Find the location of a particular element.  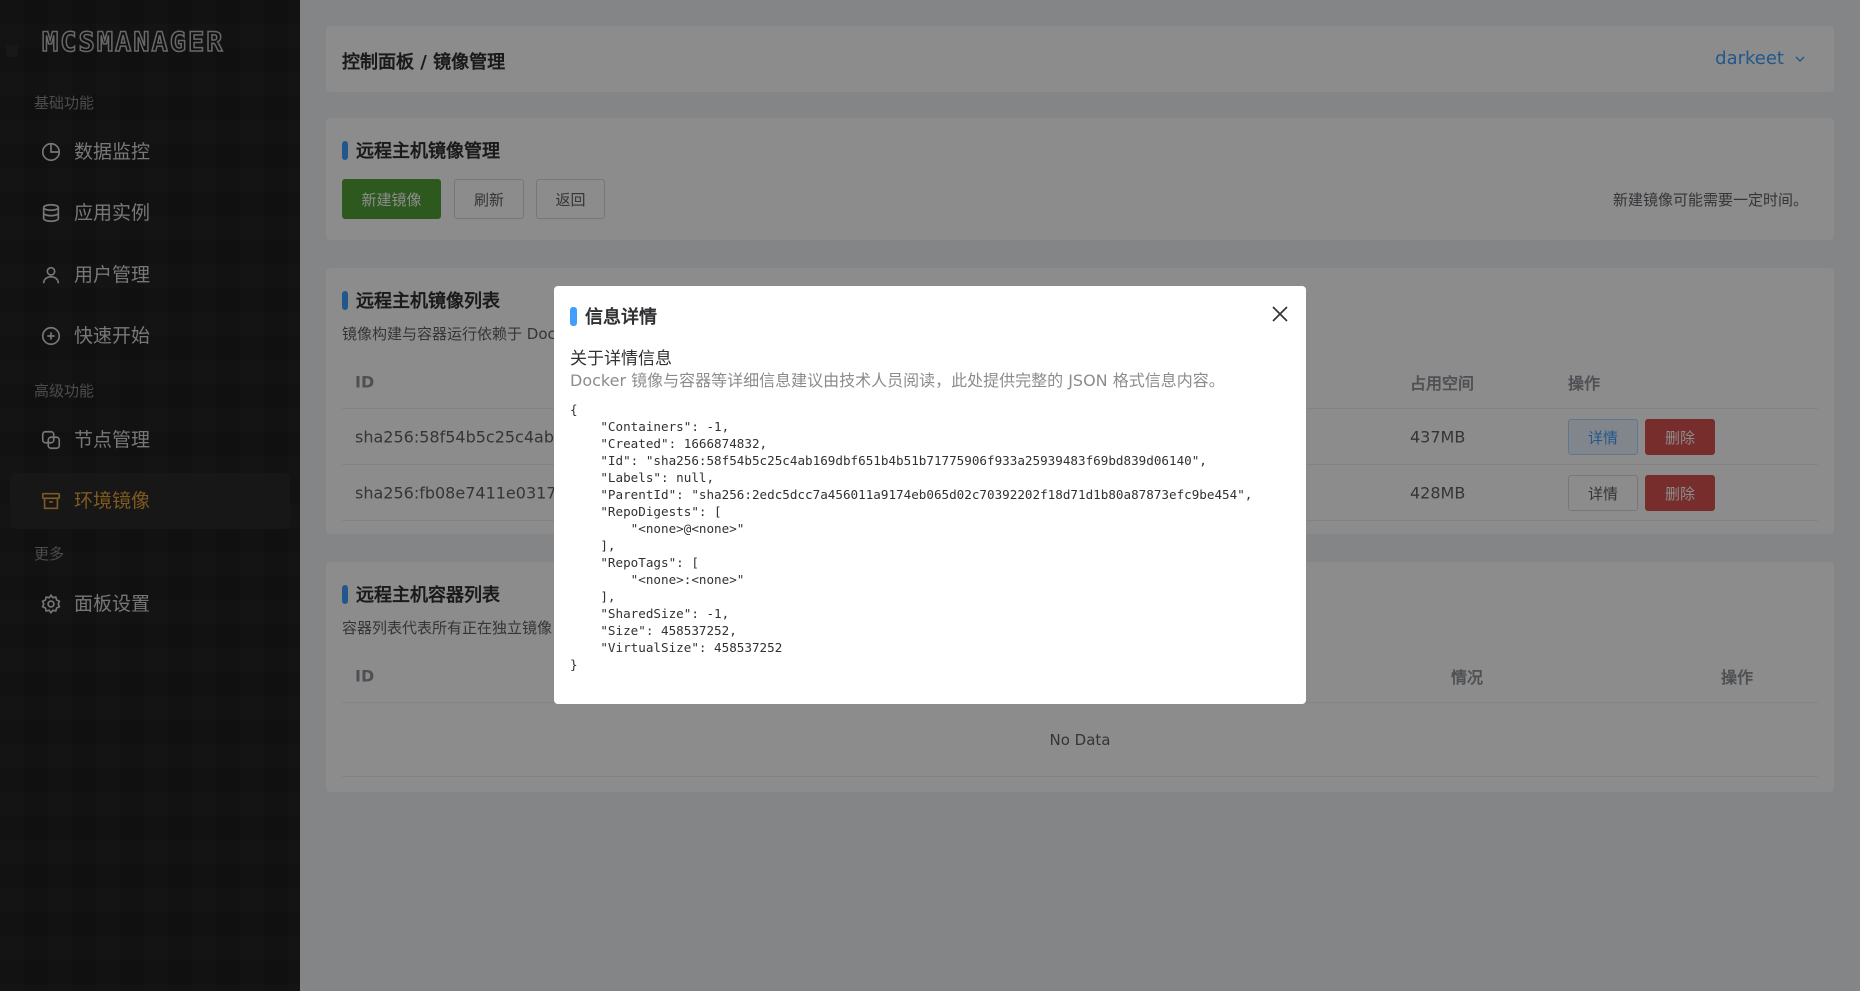

close-icon is located at coordinates (1280, 314).